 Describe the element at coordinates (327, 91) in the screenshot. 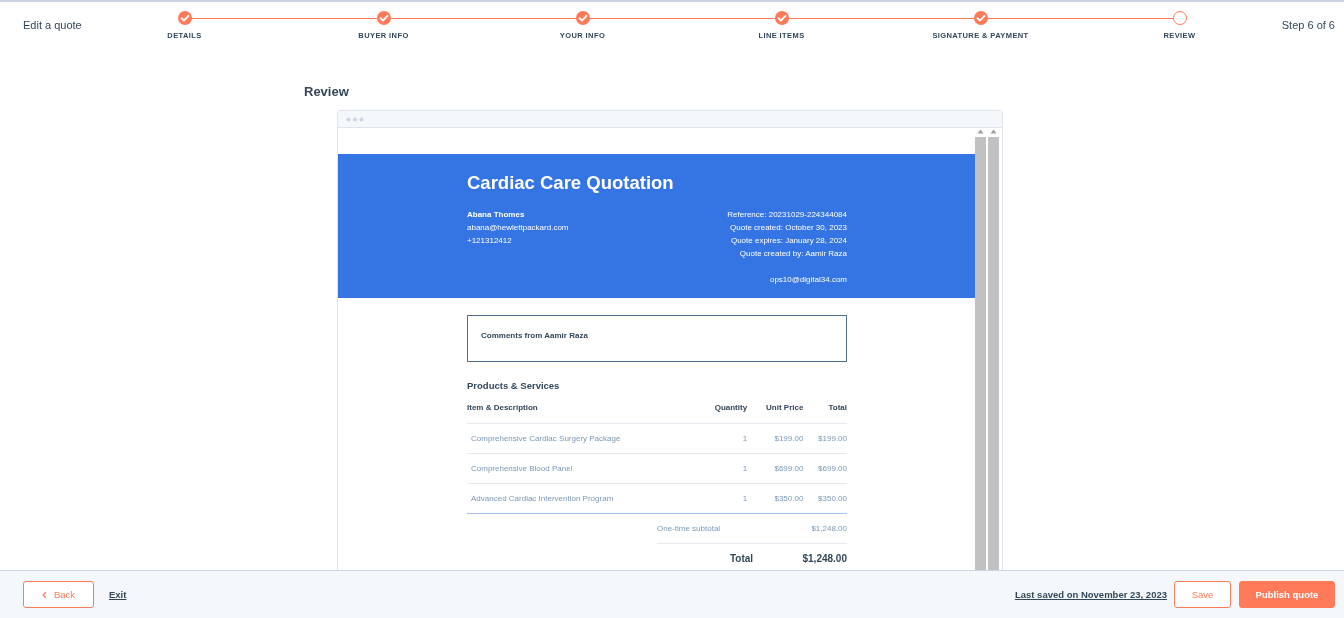

I see `section-title: Review` at that location.